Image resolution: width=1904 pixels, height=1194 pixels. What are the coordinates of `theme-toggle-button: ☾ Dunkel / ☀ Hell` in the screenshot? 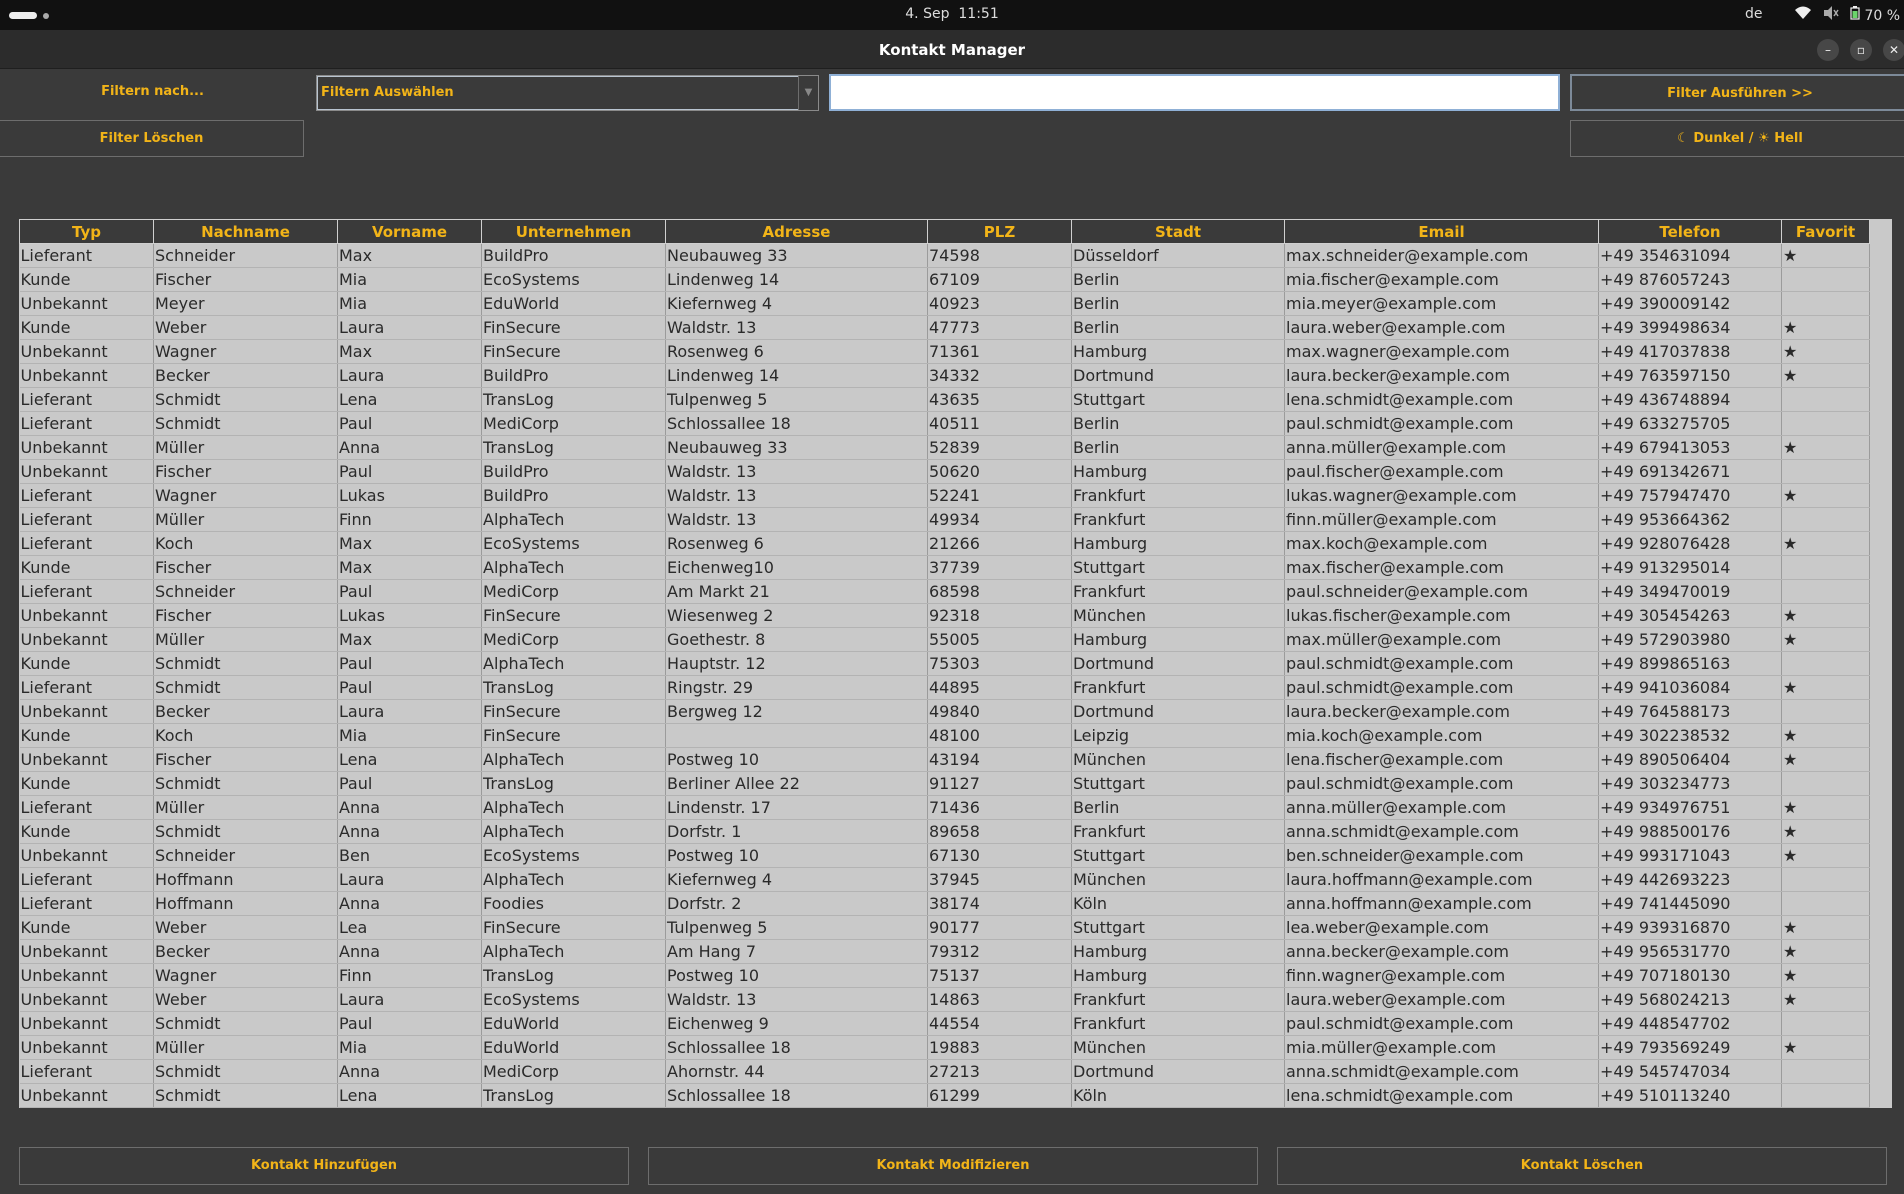 It's located at (1737, 138).